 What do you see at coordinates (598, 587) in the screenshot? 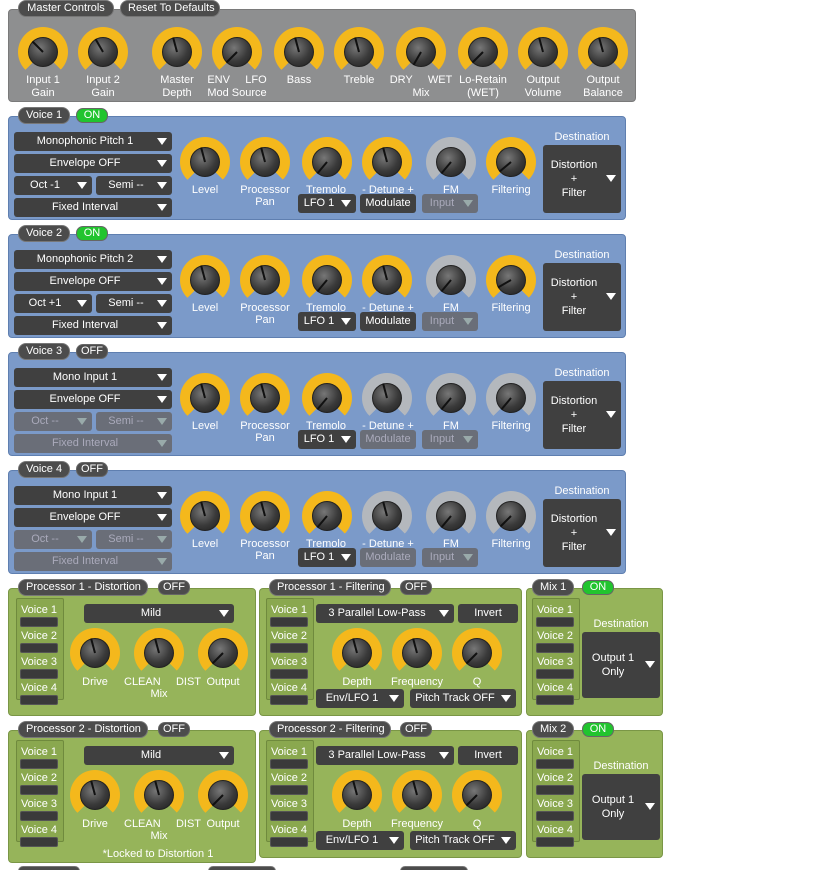
I see `mix-power-toggle: ON` at bounding box center [598, 587].